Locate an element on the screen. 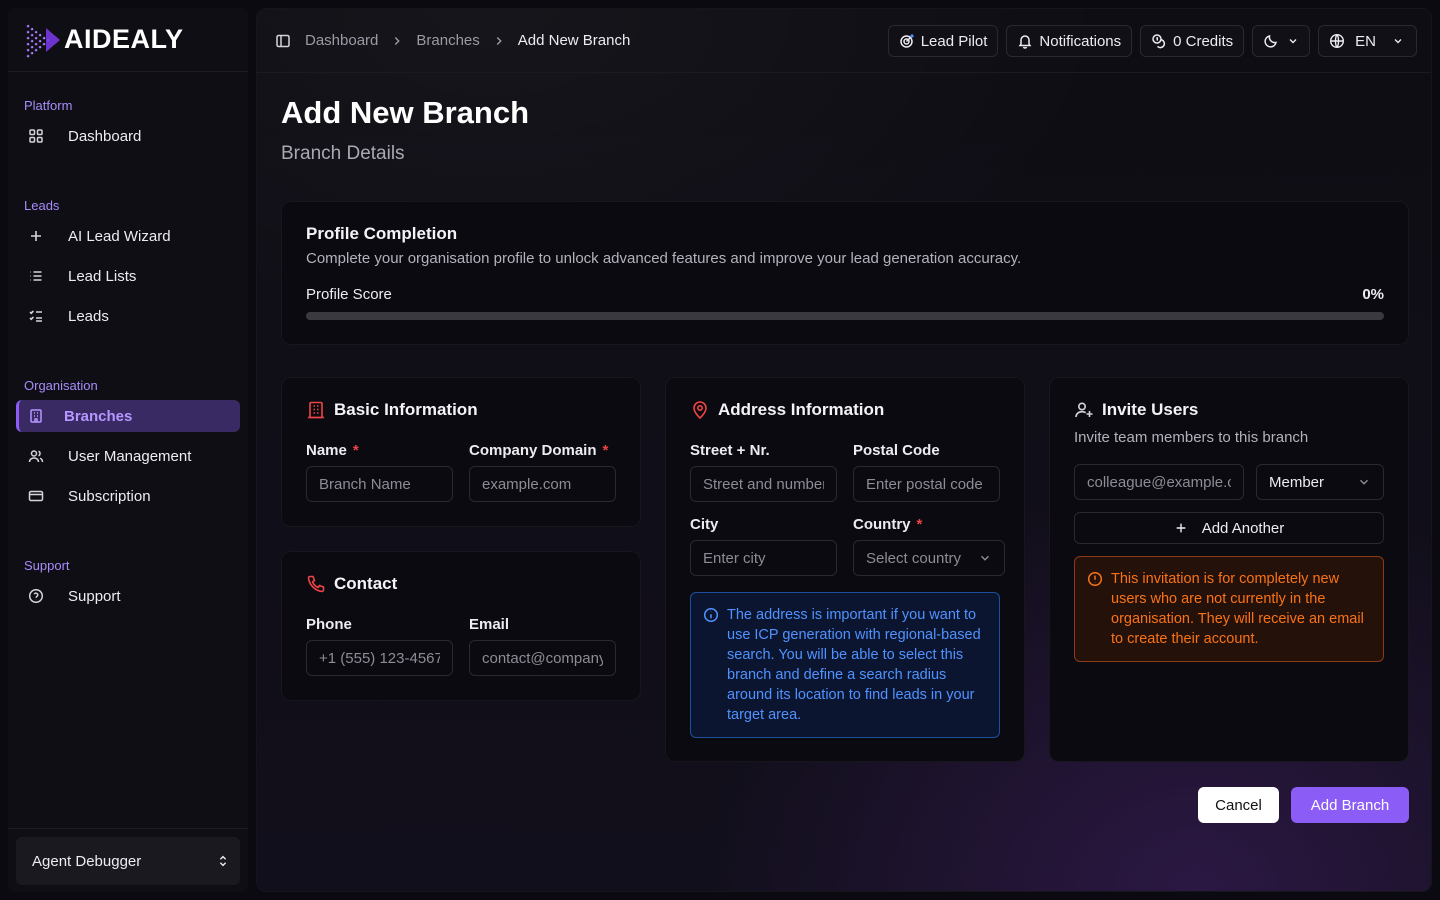 This screenshot has width=1440, height=900. top-actions: Lead Pilot Notifications 0 Credits EN is located at coordinates (1152, 41).